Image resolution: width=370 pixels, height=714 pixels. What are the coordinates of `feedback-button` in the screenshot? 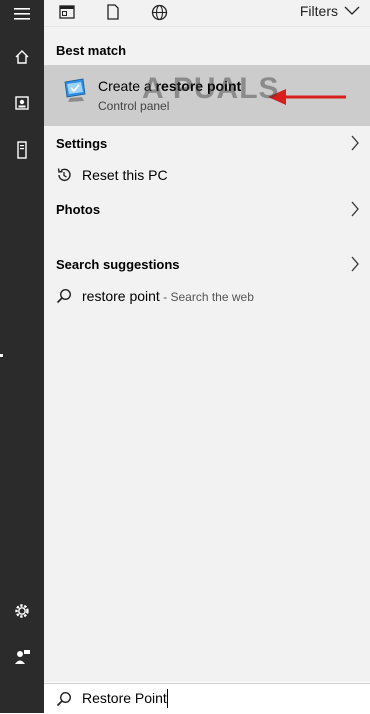 It's located at (22, 657).